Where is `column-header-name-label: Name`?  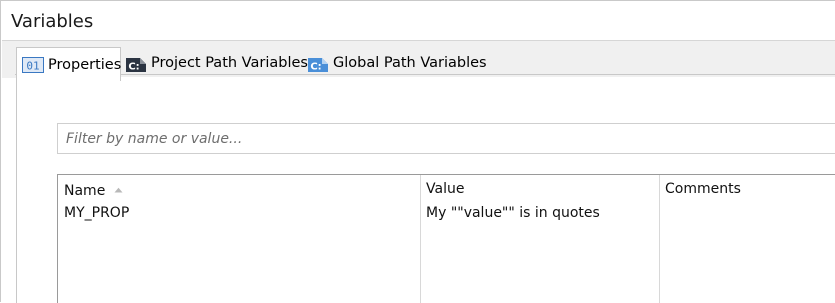 column-header-name-label: Name is located at coordinates (85, 191).